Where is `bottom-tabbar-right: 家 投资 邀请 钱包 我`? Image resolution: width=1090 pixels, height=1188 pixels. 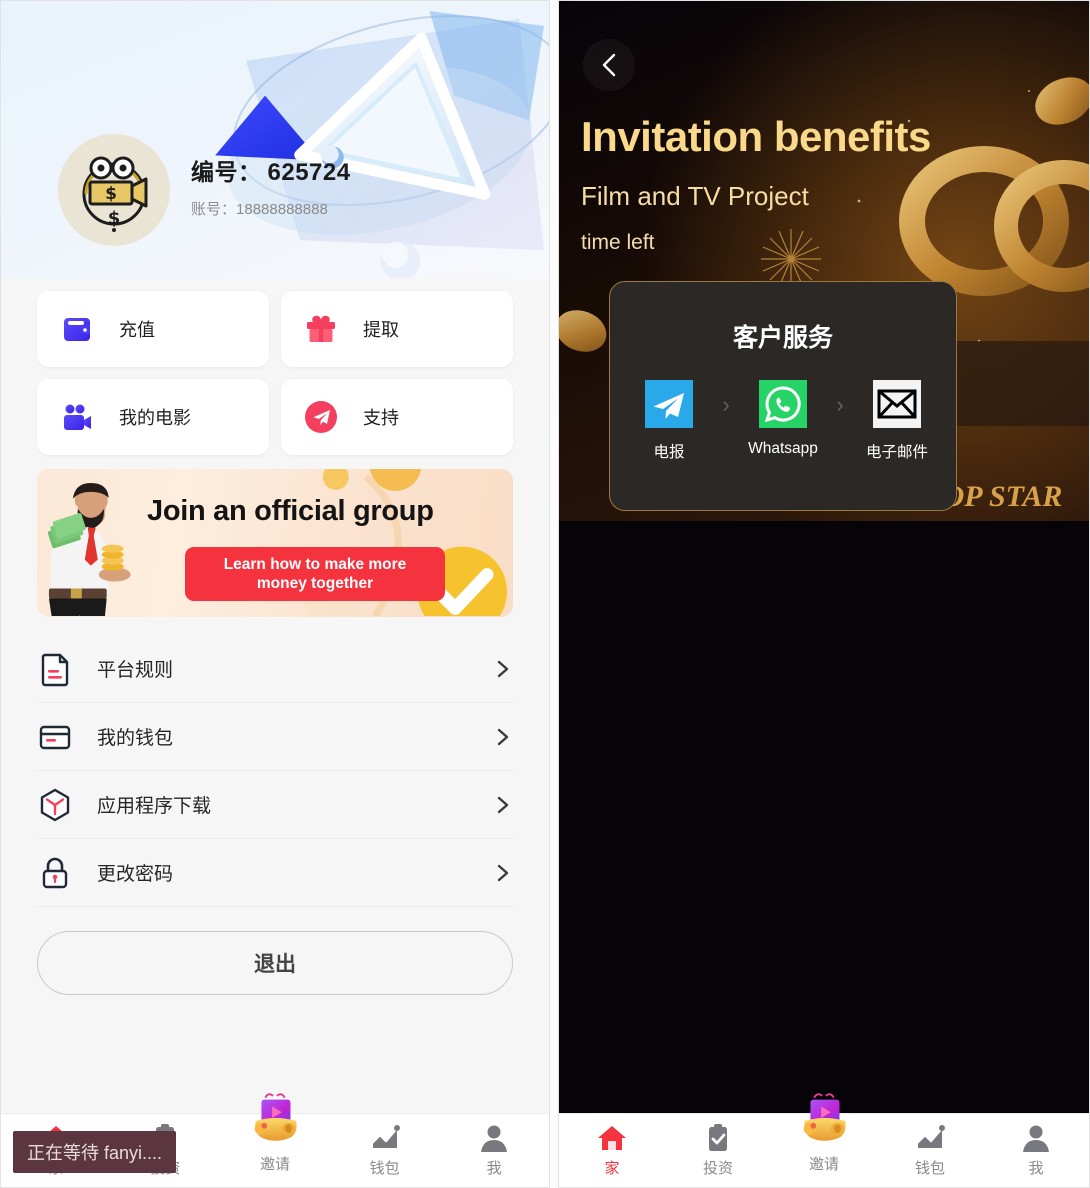 bottom-tabbar-right: 家 投资 邀请 钱包 我 is located at coordinates (824, 1140).